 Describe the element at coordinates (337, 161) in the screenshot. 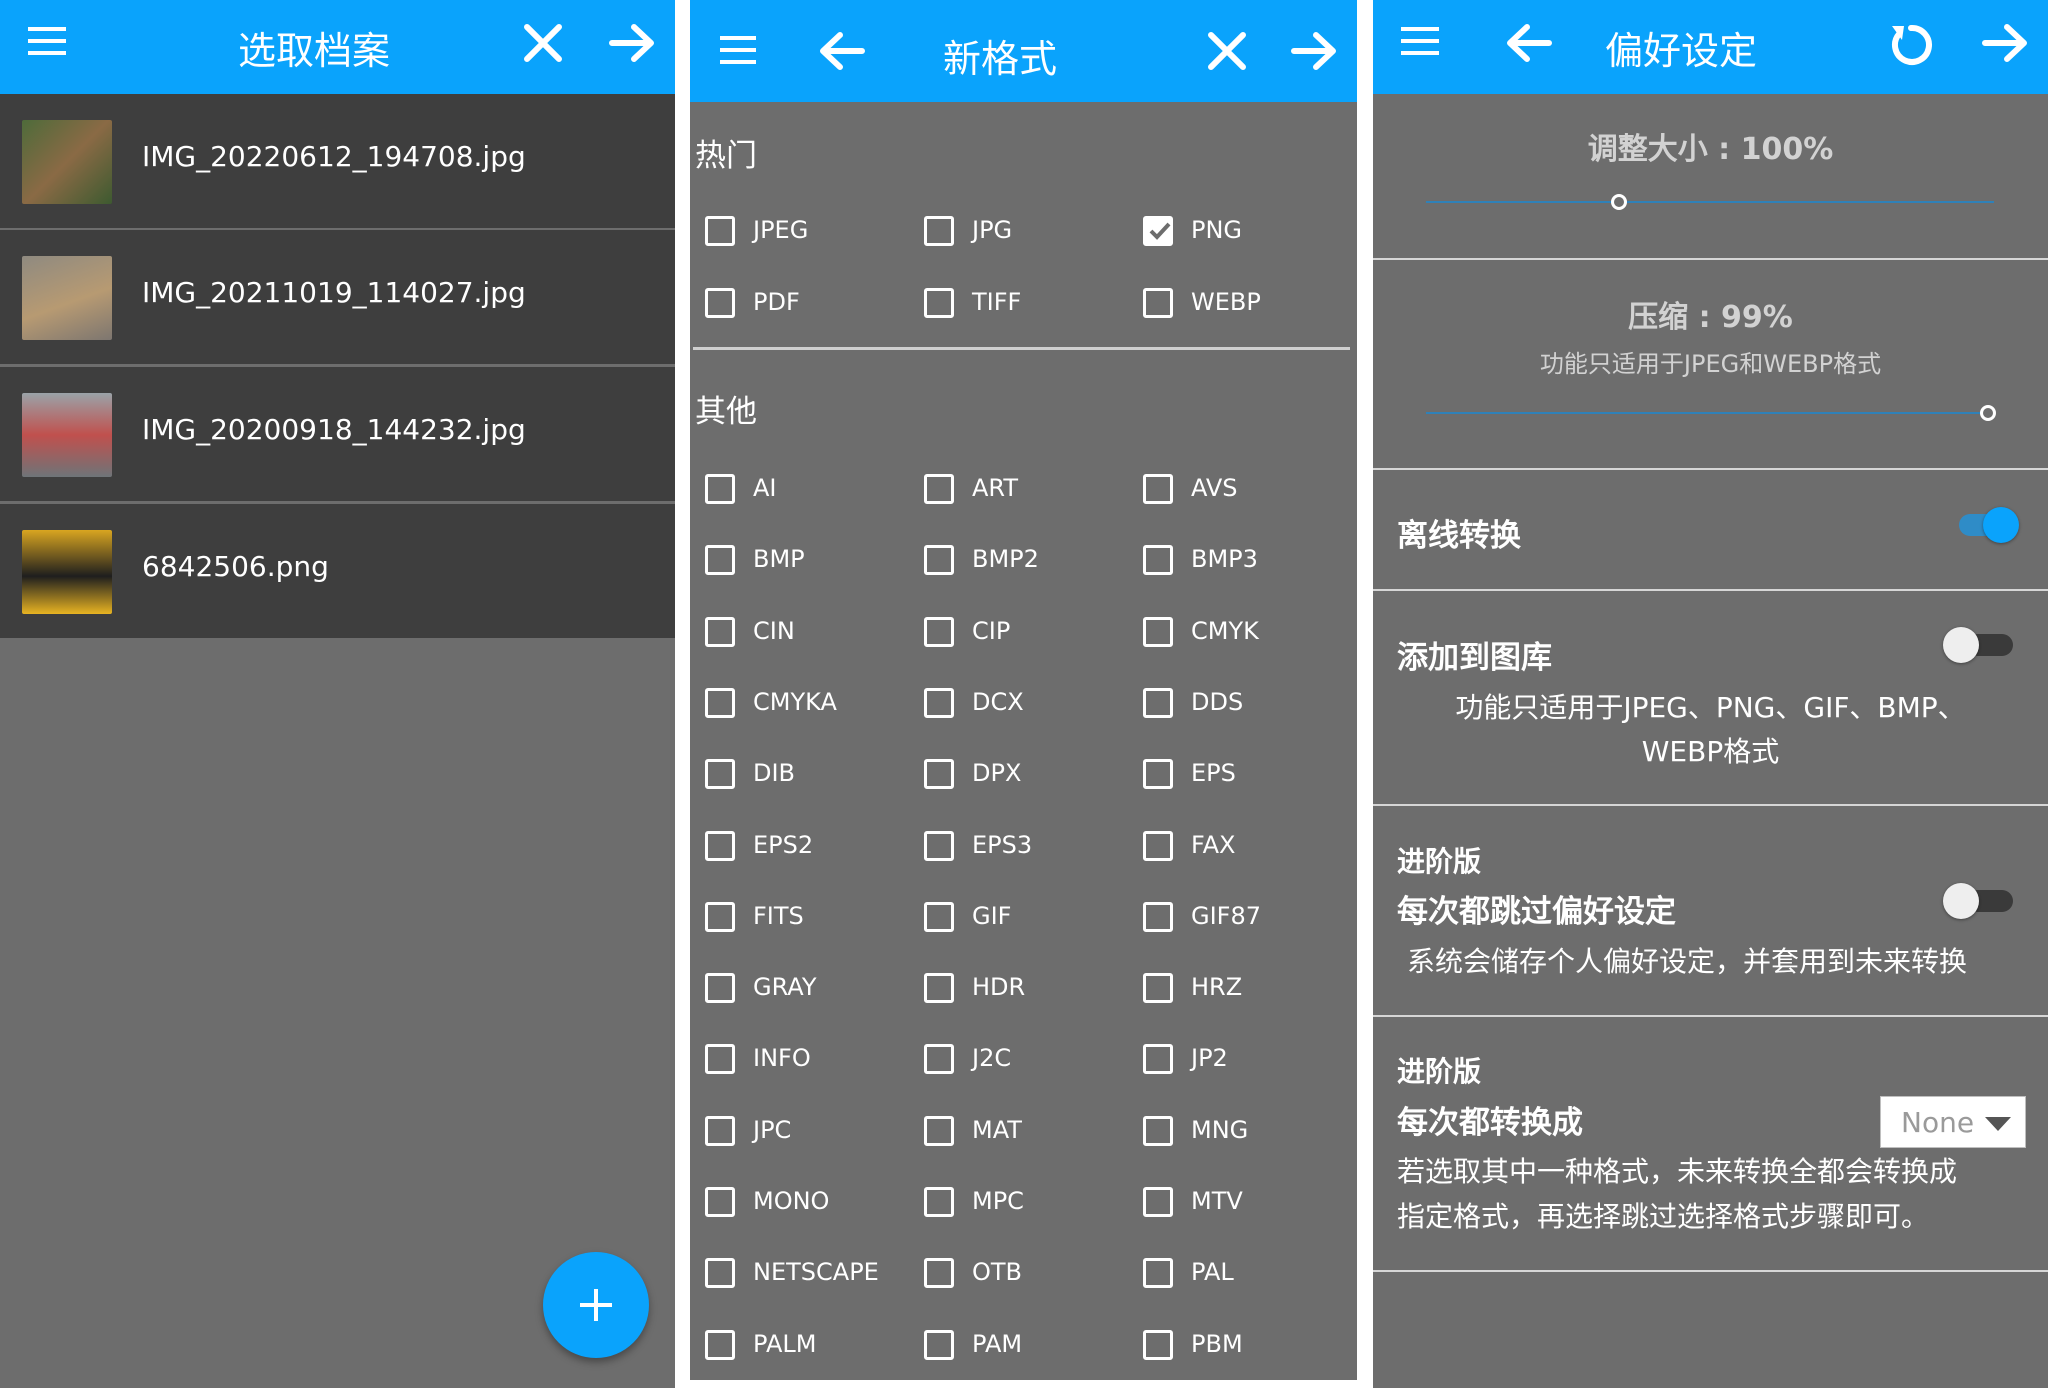

I see `file-list-item: IMG_20220612_194708.jpg` at that location.